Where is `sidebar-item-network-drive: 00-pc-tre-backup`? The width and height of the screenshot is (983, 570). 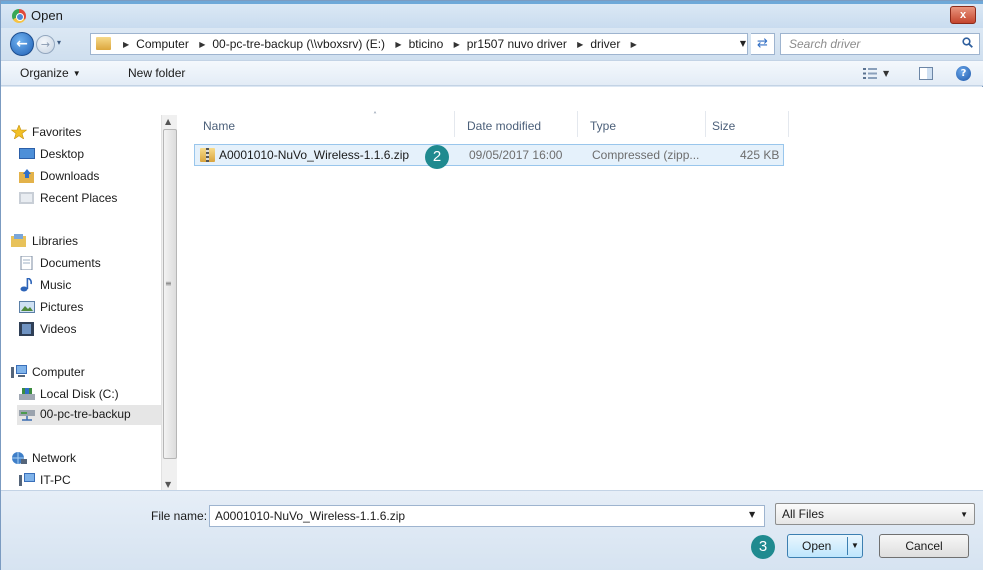
sidebar-item-network-drive: 00-pc-tre-backup is located at coordinates (89, 415).